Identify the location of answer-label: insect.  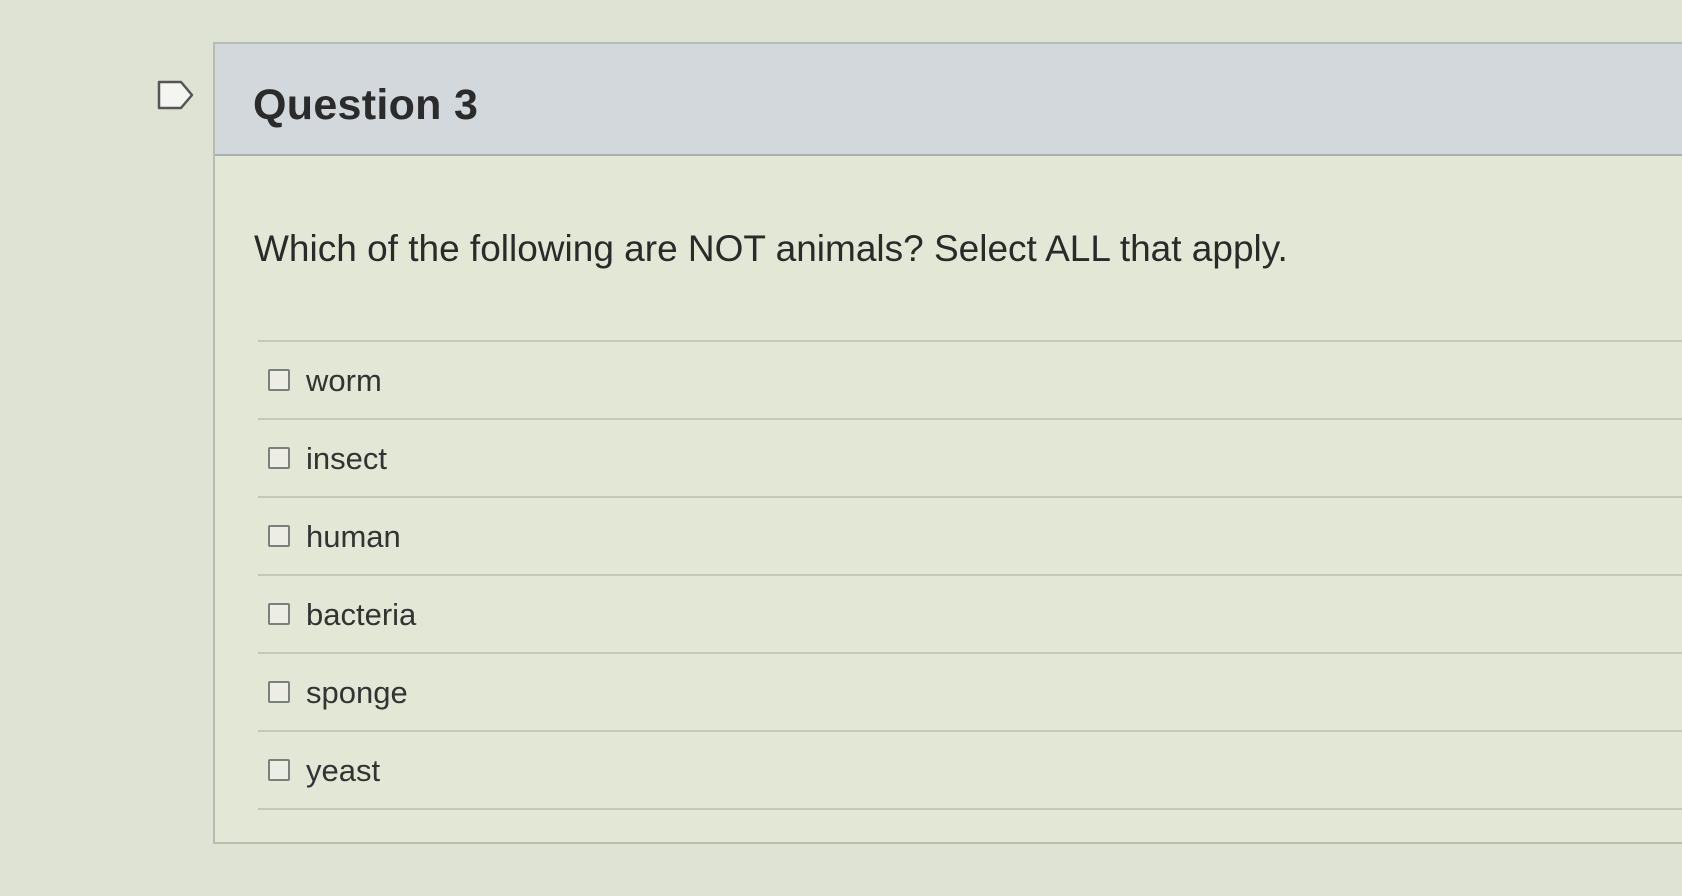
(346, 458).